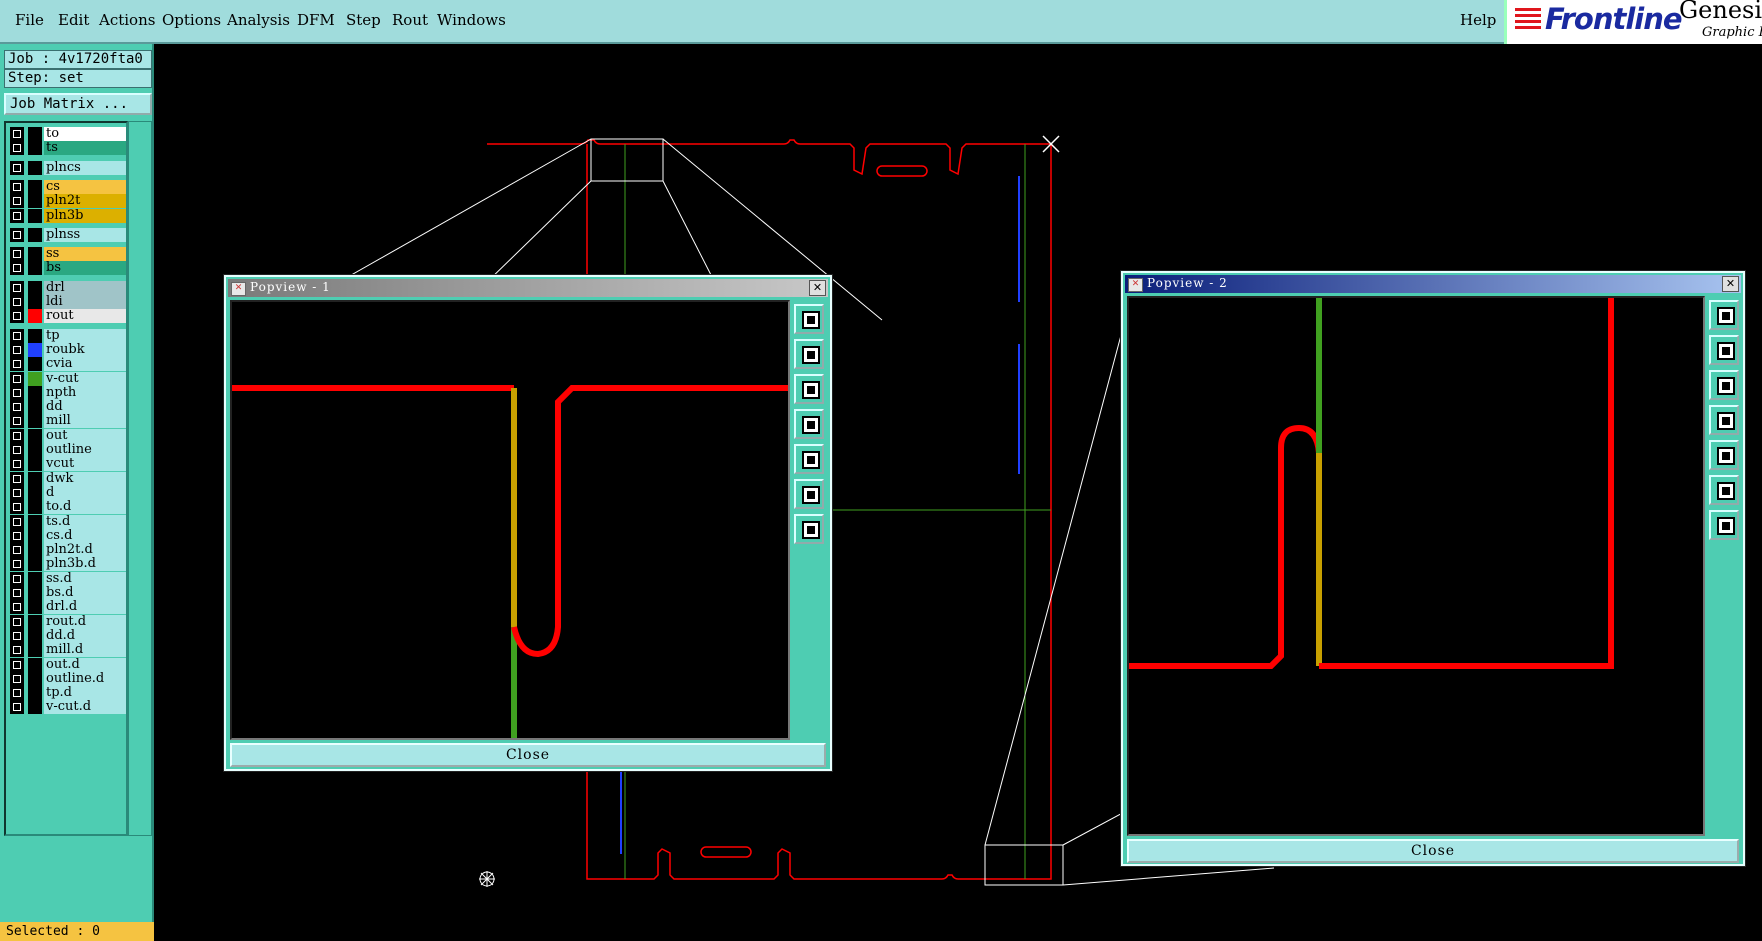 The image size is (1762, 941). What do you see at coordinates (68, 421) in the screenshot?
I see `layer-row-mill: mill` at bounding box center [68, 421].